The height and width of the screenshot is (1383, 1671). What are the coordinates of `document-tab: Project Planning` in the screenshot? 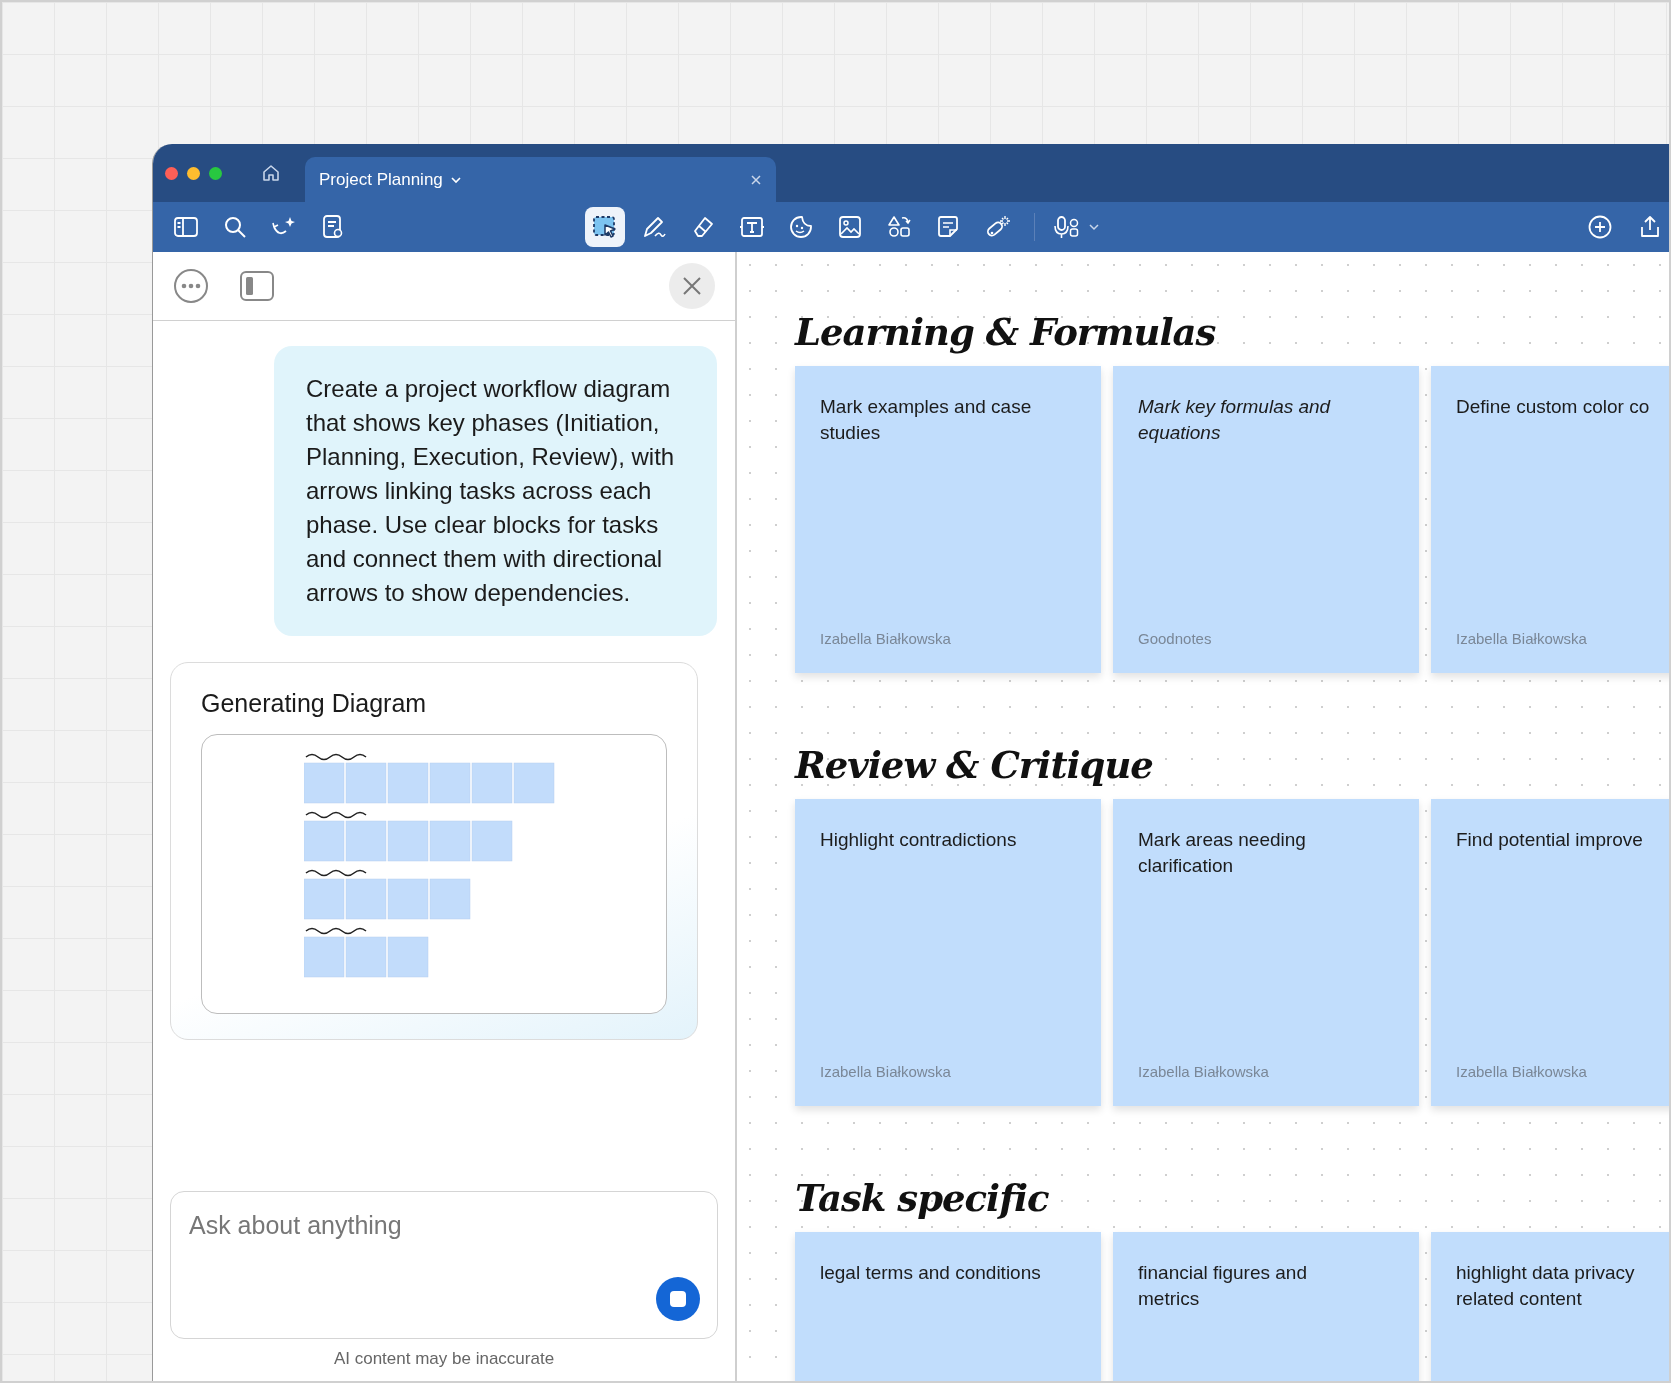 It's located at (540, 179).